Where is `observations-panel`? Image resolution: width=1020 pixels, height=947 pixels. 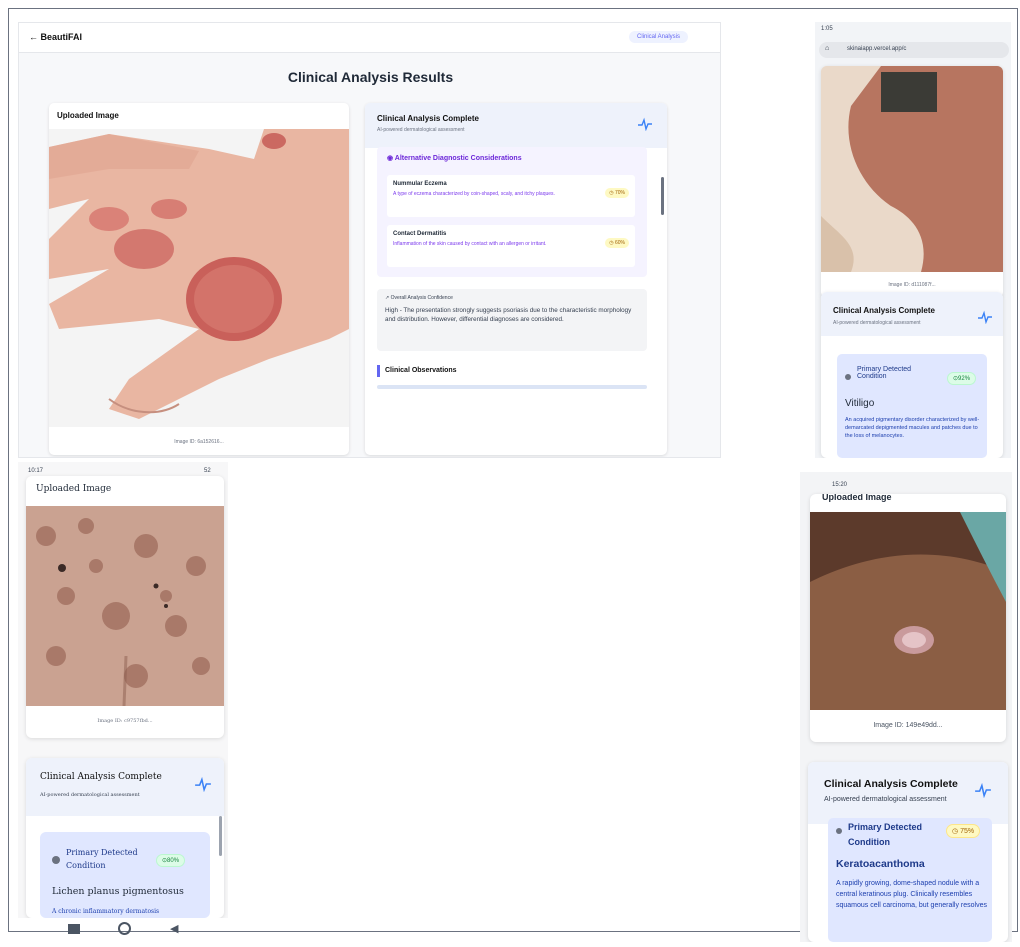
observations-panel is located at coordinates (512, 387).